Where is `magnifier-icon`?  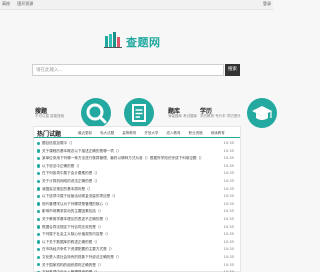 magnifier-icon is located at coordinates (96, 113).